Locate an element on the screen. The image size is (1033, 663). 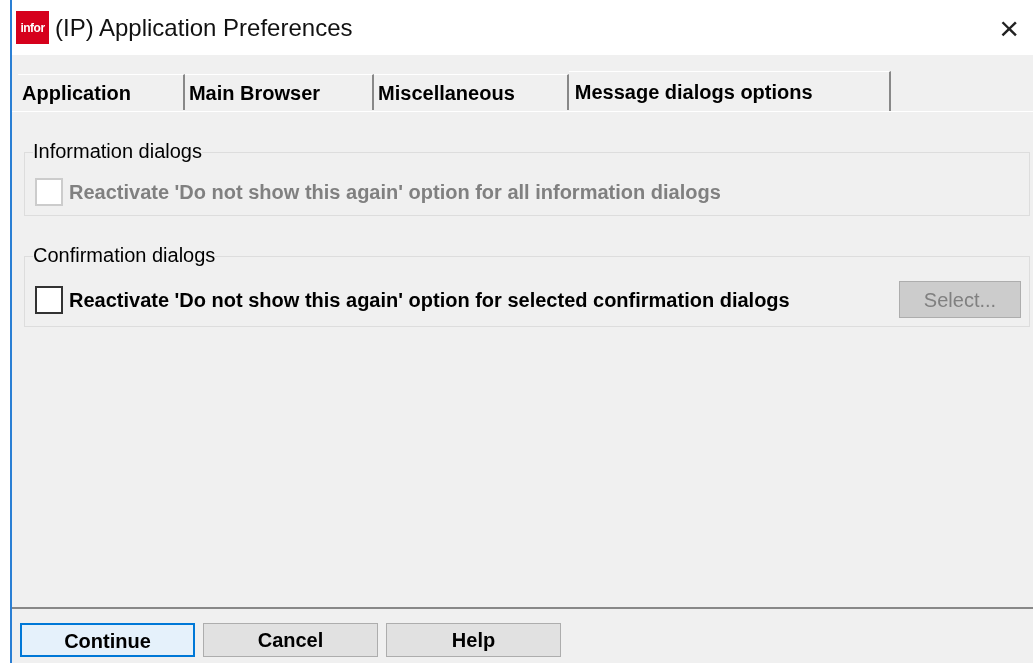
tab: Miscellaneous is located at coordinates (471, 92).